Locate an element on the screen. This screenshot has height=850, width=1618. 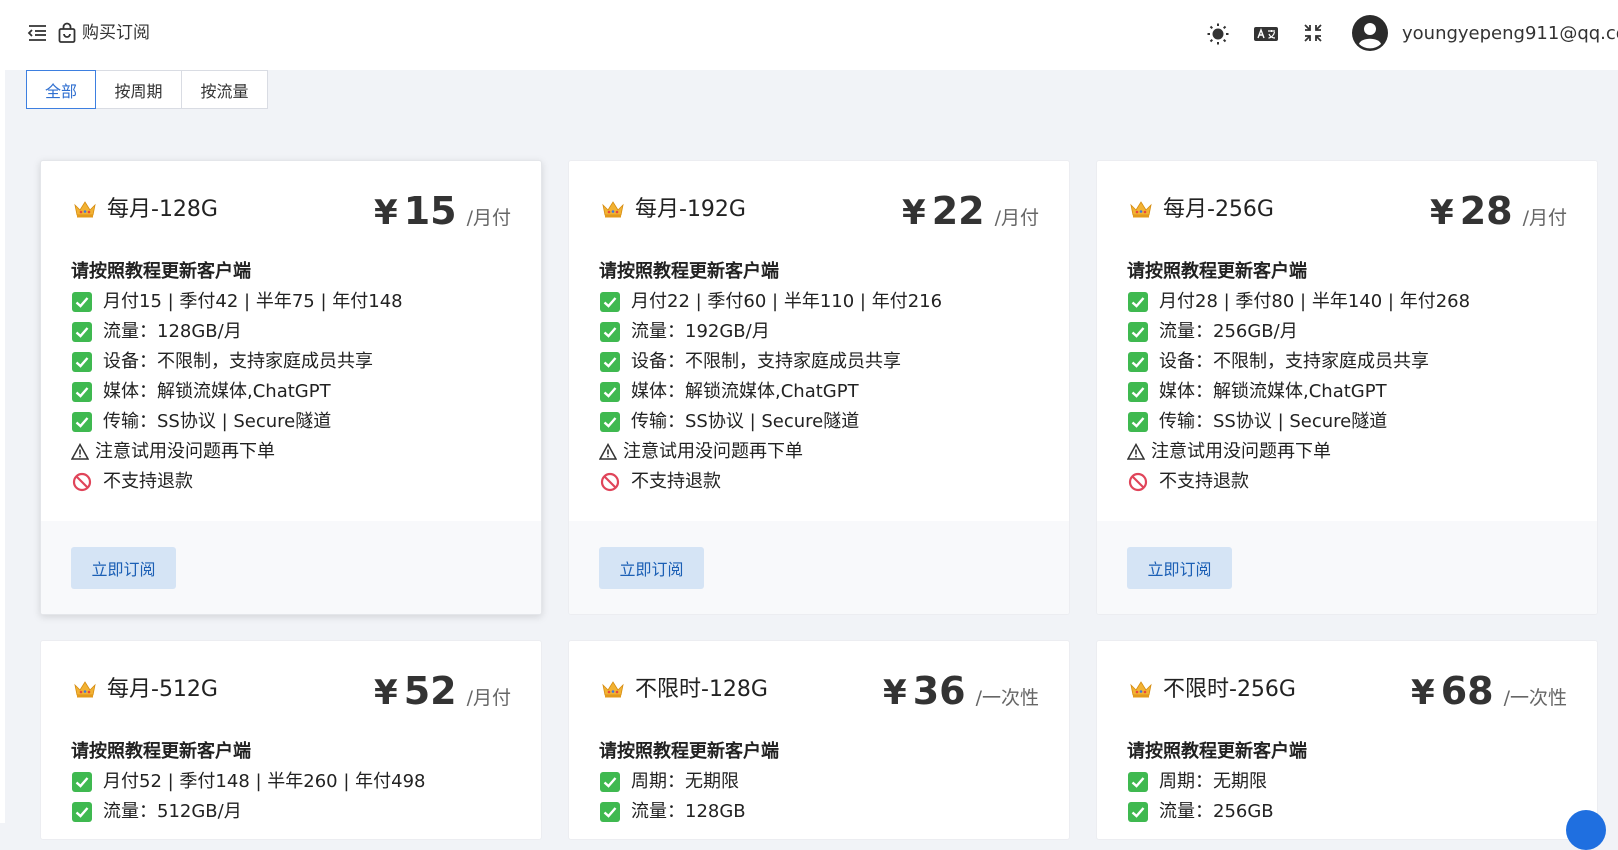
feature-item: 月付15 | 季付42 | 半年75 | 年付148 is located at coordinates (291, 302).